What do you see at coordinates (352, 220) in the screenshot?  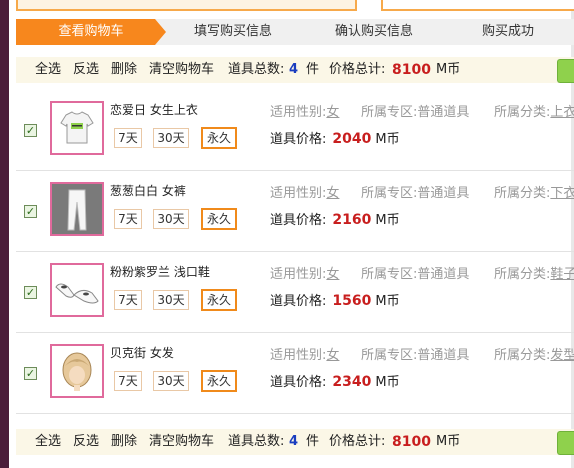 I see `item-price-value: 2160` at bounding box center [352, 220].